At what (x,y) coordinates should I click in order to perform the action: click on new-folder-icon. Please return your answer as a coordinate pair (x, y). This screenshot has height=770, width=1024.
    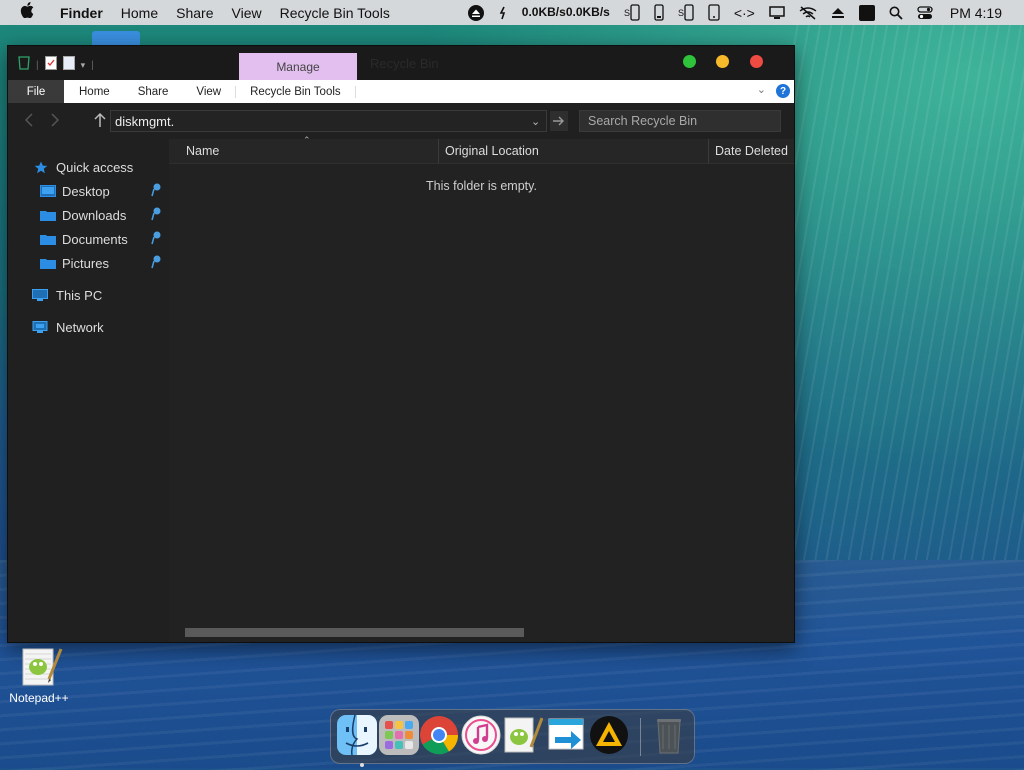
    Looking at the image, I should click on (68, 65).